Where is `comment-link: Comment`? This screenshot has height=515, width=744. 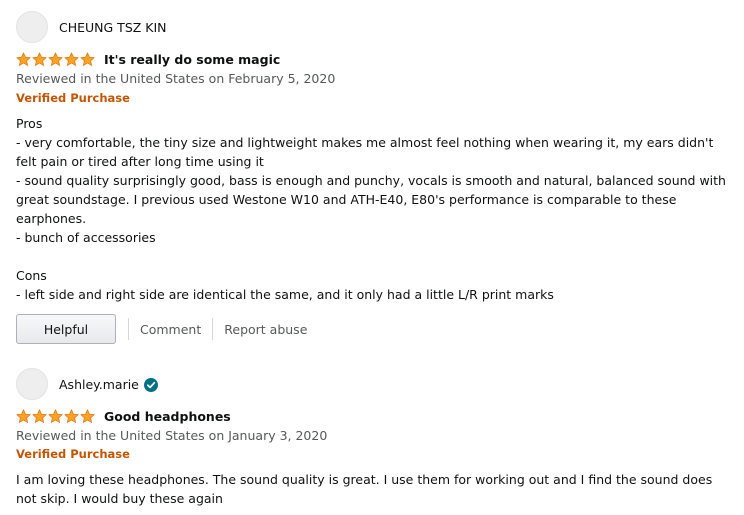 comment-link: Comment is located at coordinates (170, 329).